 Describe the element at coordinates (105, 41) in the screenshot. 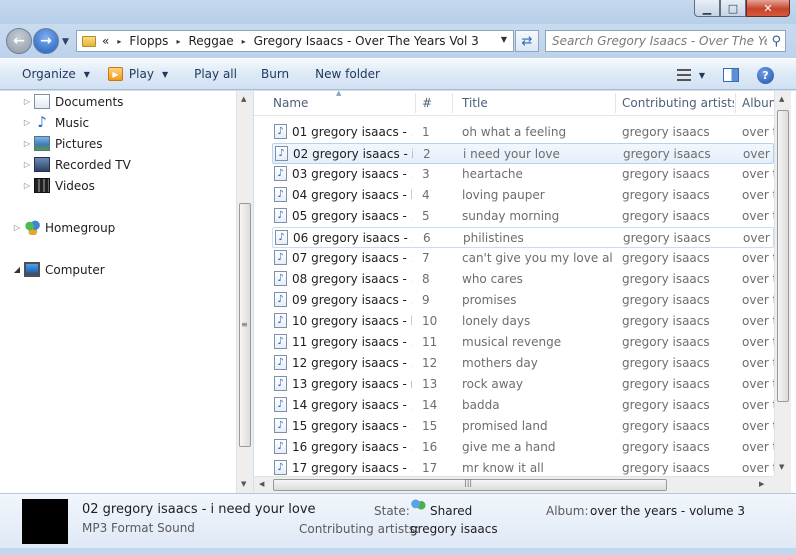

I see `breadcrumb-overflow: «` at that location.